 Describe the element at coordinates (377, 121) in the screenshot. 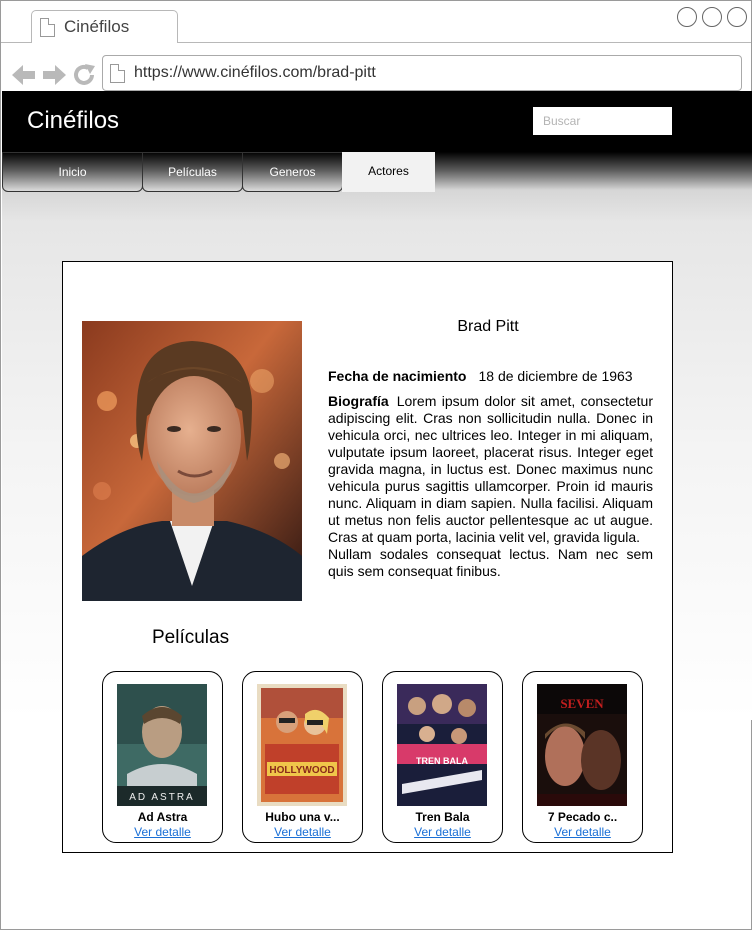

I see `site-header: Cinéfilos` at that location.